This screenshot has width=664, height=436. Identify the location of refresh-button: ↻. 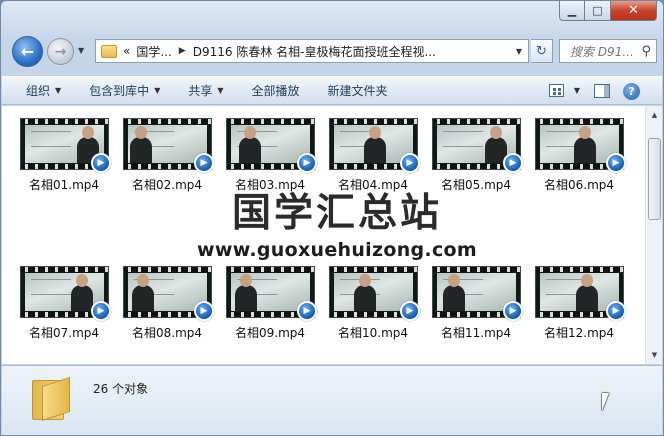
(542, 51).